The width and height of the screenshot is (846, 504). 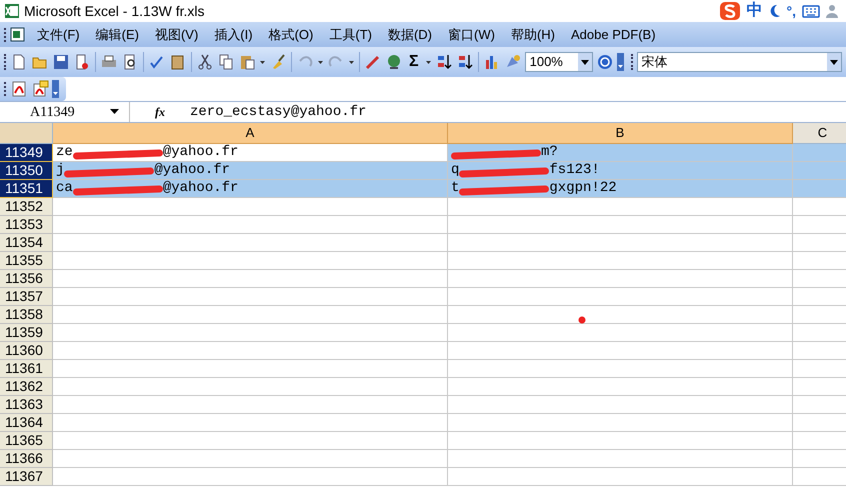 What do you see at coordinates (410, 34) in the screenshot?
I see `menu-item: 数据(D)` at bounding box center [410, 34].